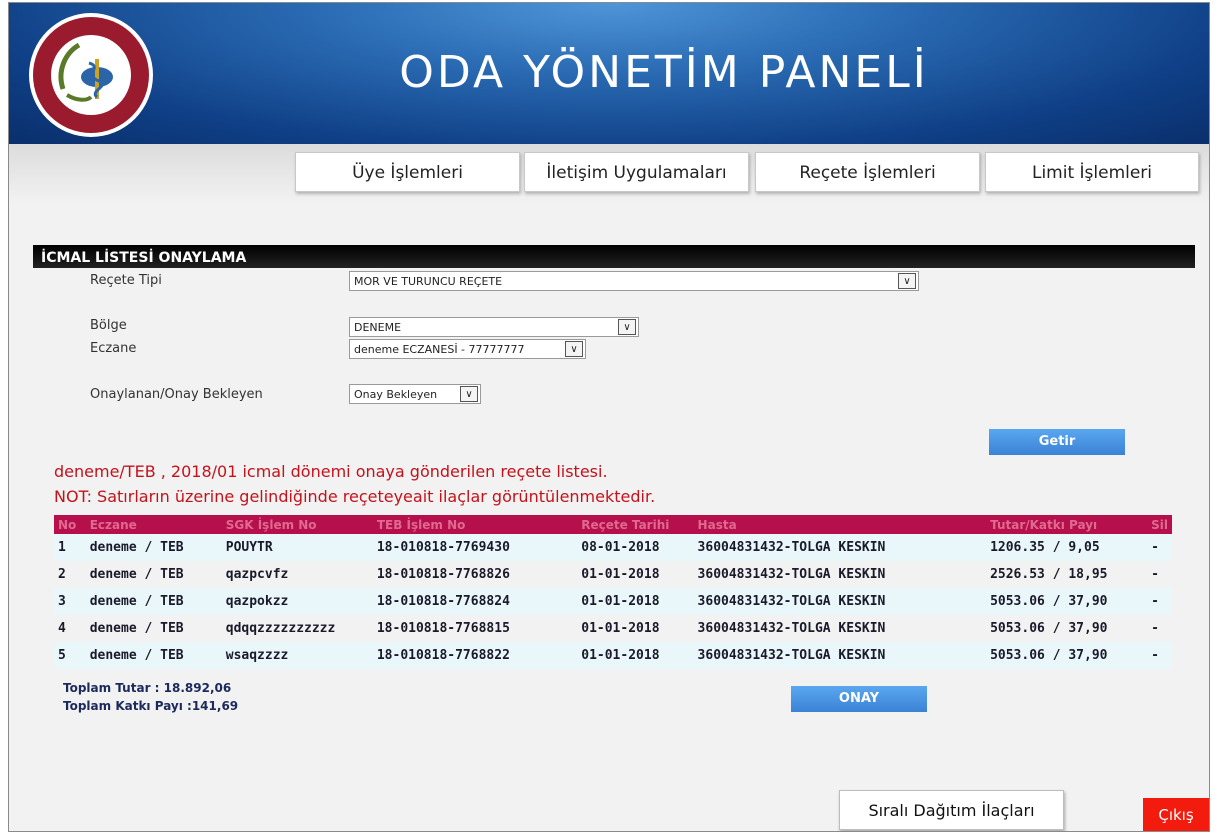 Image resolution: width=1214 pixels, height=835 pixels. What do you see at coordinates (257, 574) in the screenshot?
I see `cell-sgk: qazpcvfz` at bounding box center [257, 574].